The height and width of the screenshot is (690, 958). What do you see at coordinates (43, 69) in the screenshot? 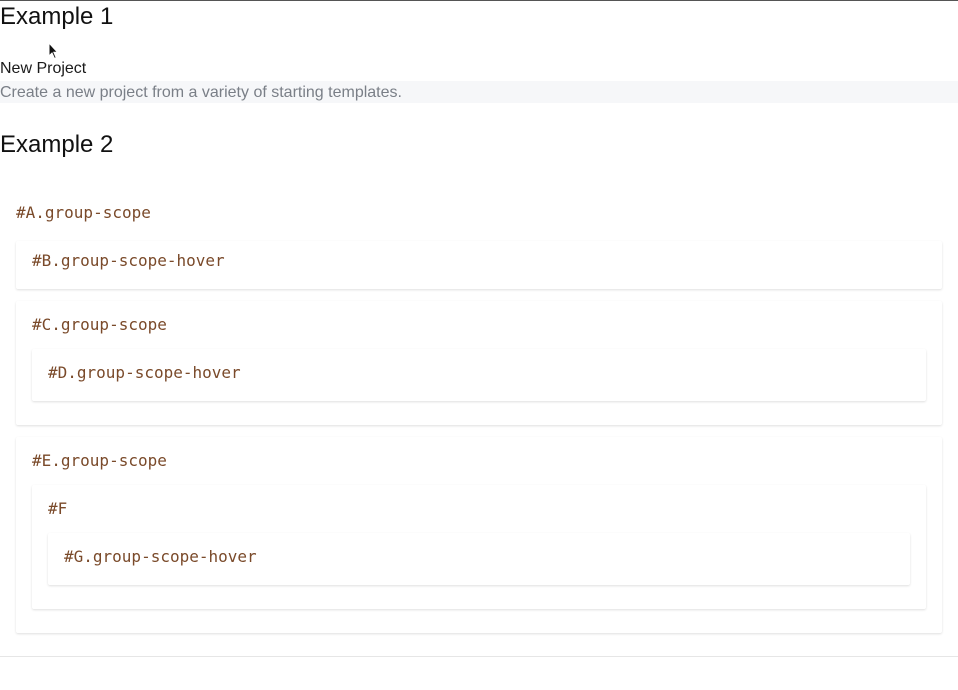
I see `new-project-title: New Project` at bounding box center [43, 69].